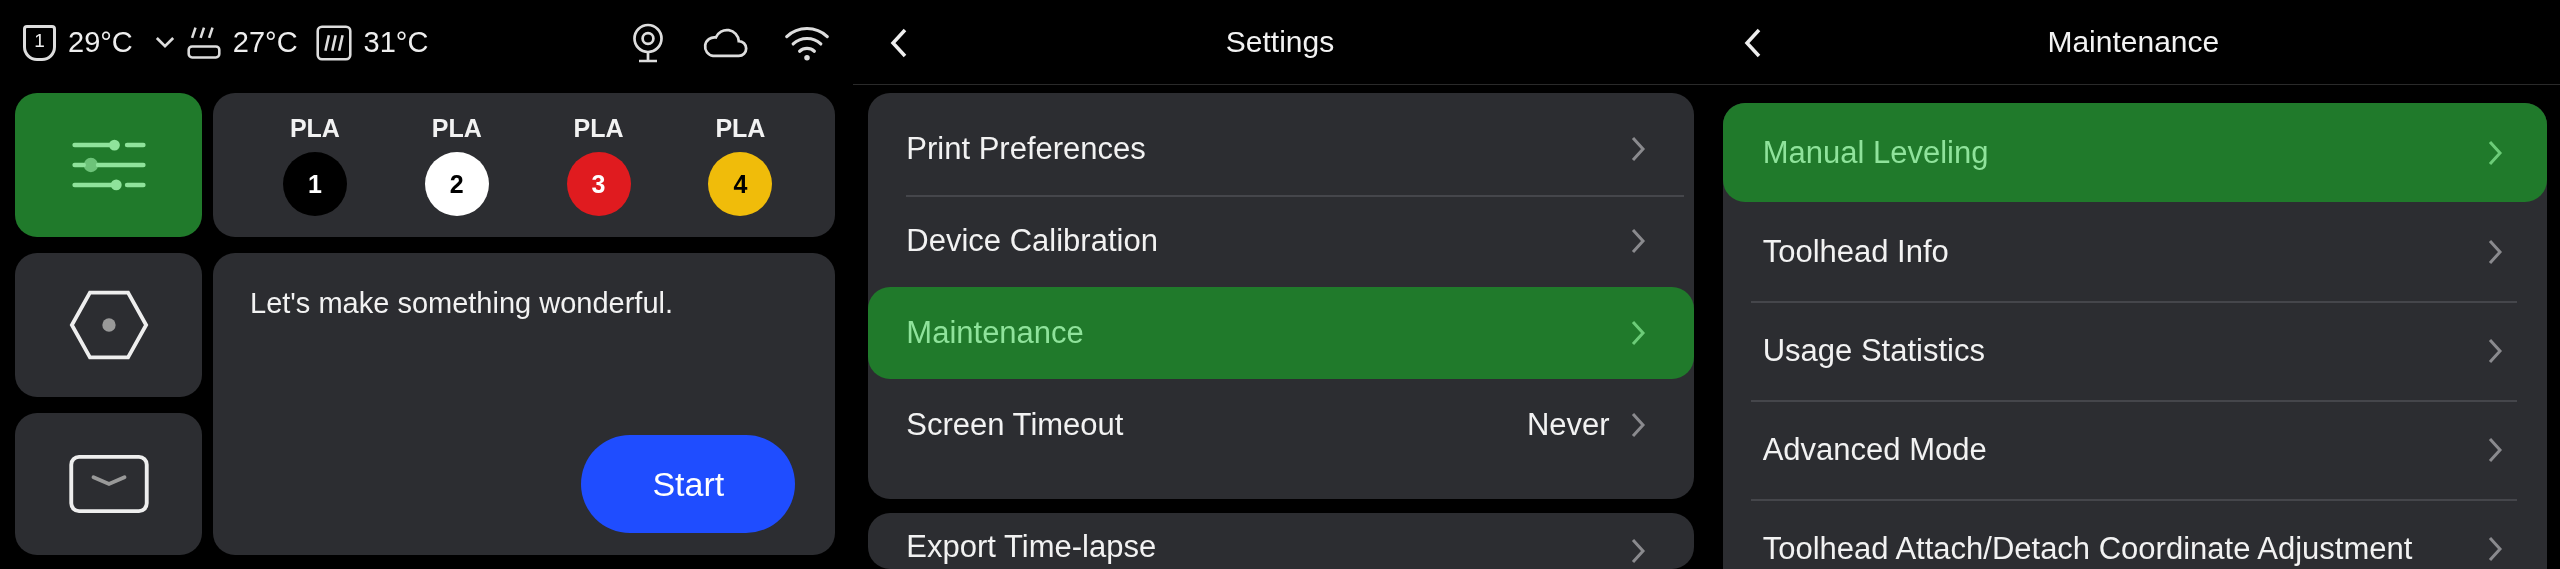  I want to click on tray-icon, so click(108, 484).